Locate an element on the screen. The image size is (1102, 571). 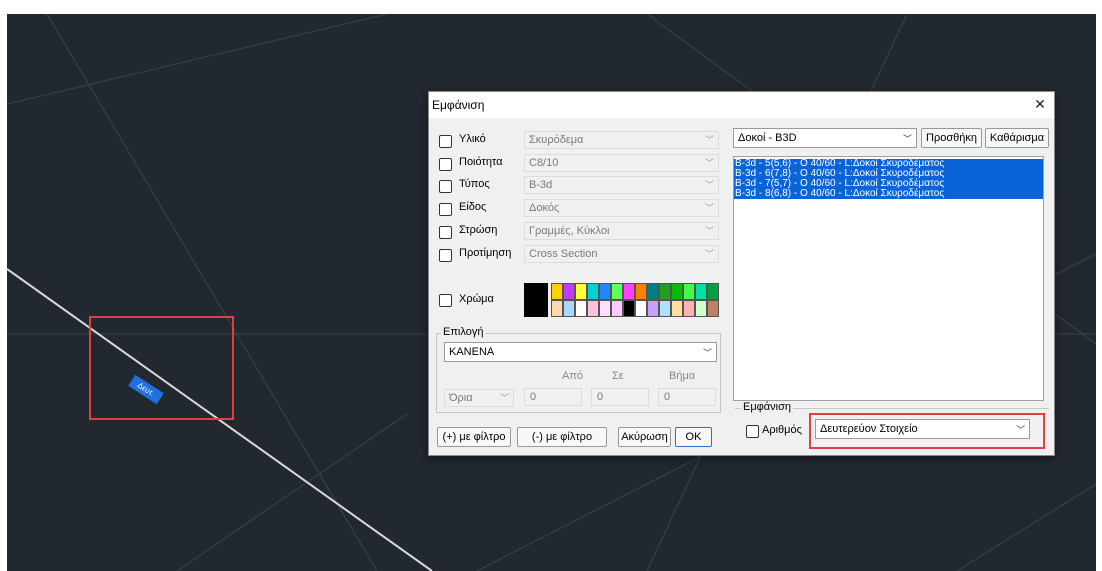
add-with-filter-button: (+) με φίλτρο is located at coordinates (474, 437).